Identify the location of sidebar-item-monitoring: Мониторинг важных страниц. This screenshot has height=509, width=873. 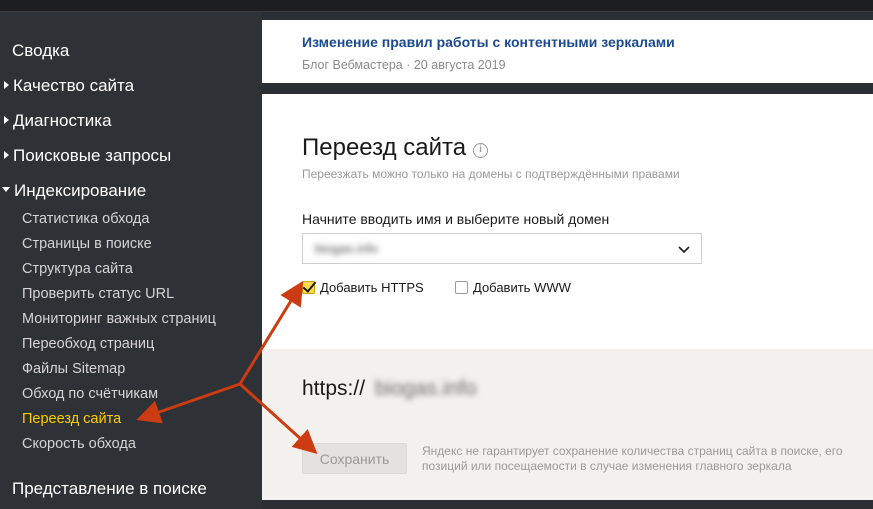
(119, 319).